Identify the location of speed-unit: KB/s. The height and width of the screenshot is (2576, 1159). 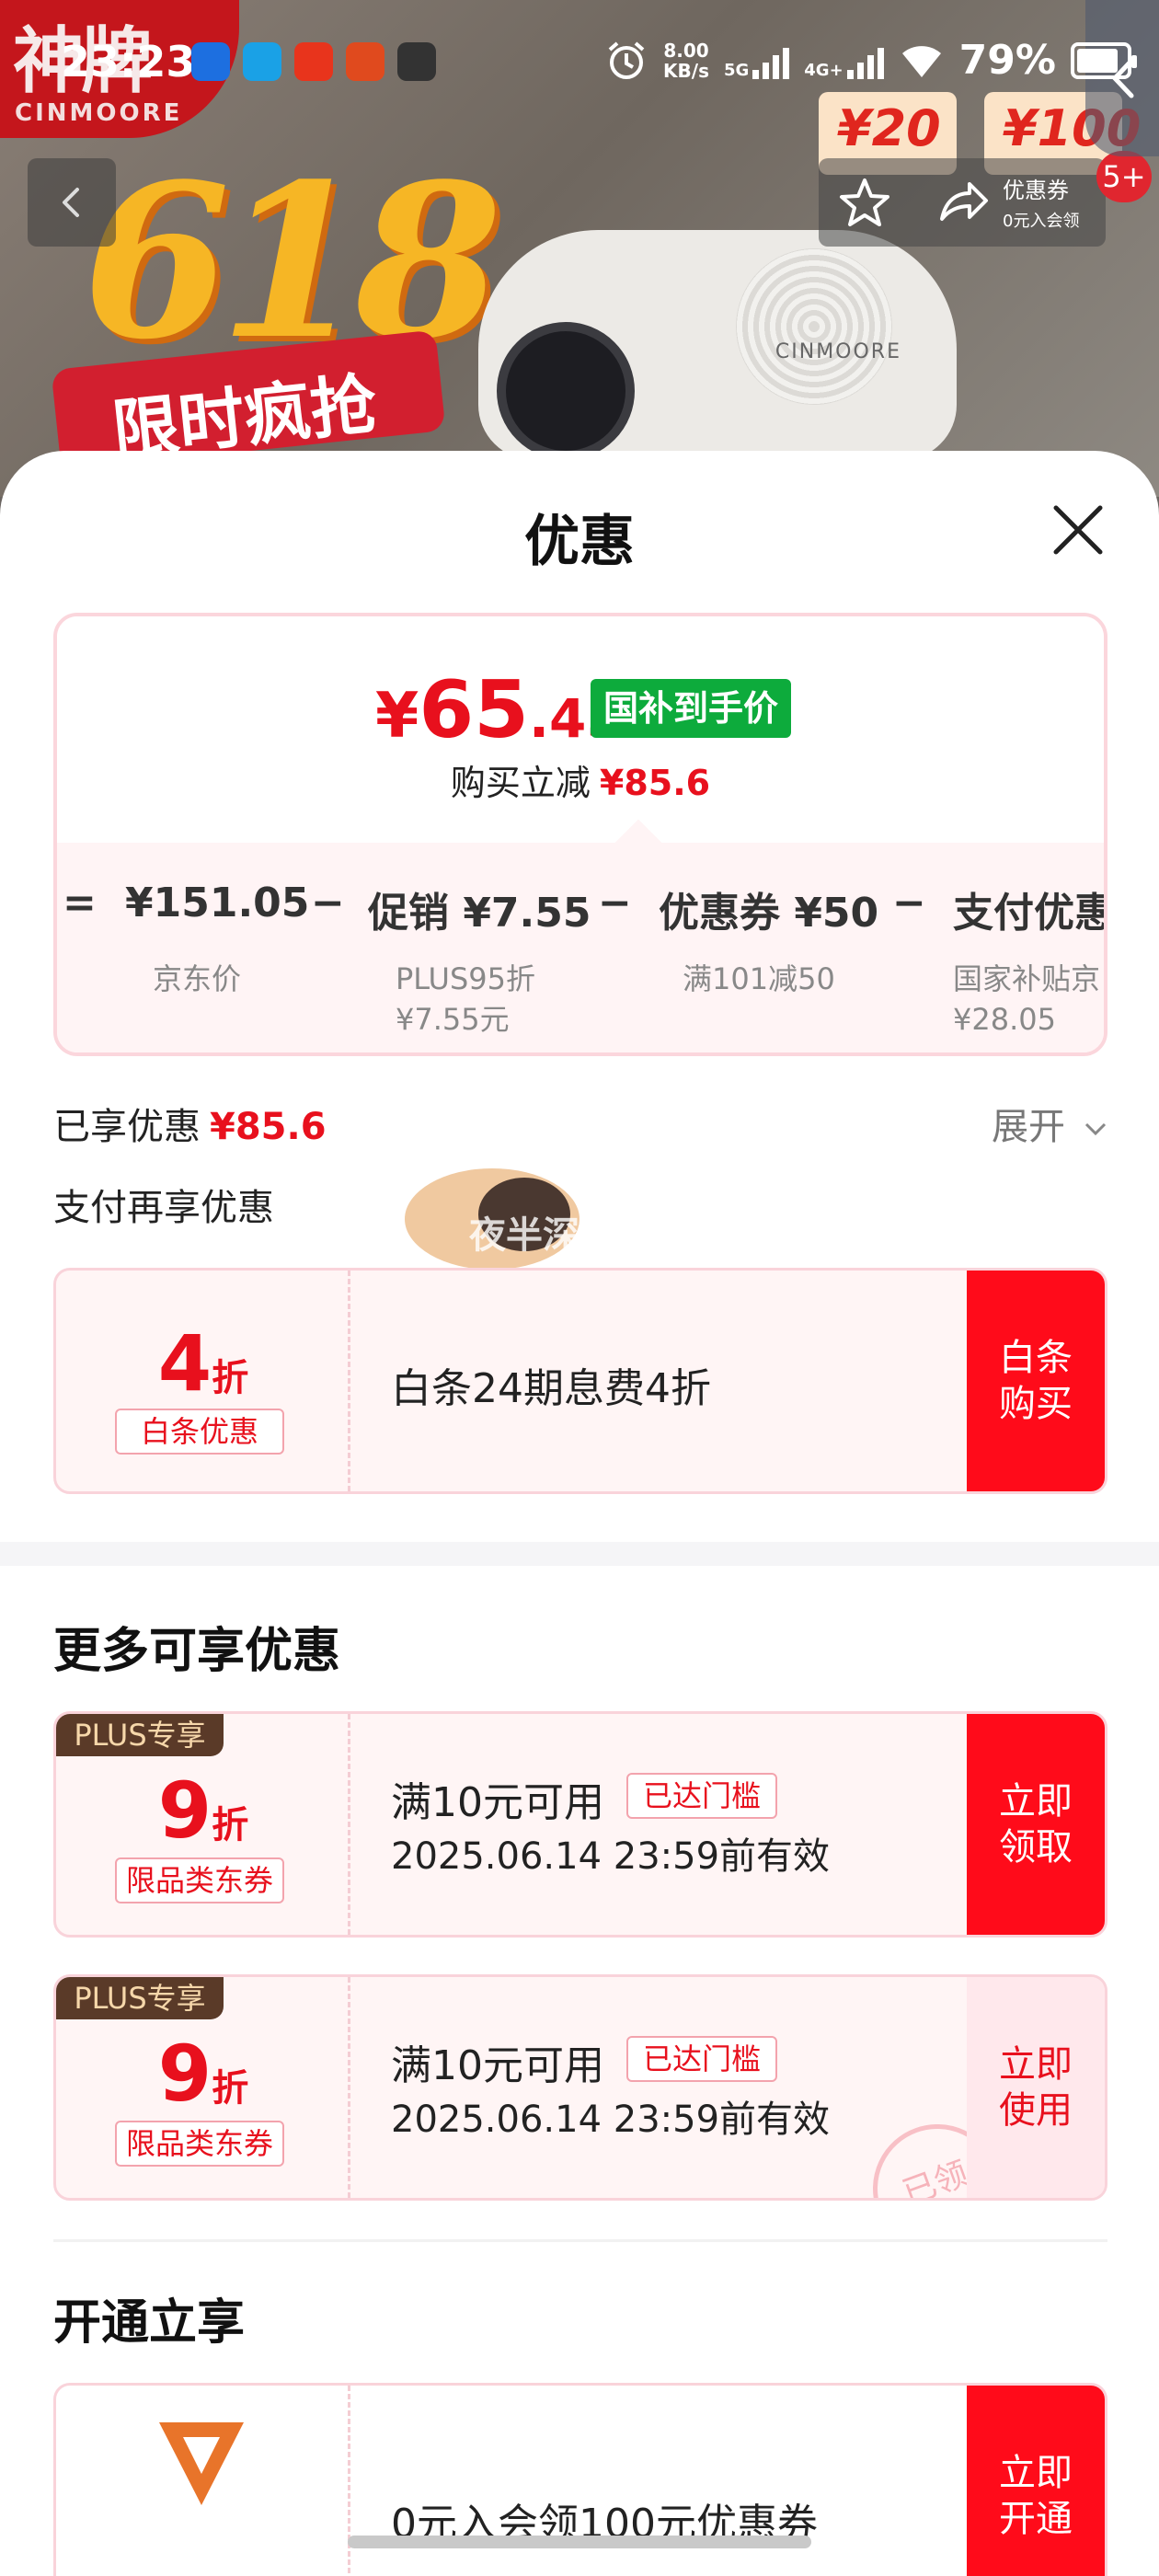
(686, 70).